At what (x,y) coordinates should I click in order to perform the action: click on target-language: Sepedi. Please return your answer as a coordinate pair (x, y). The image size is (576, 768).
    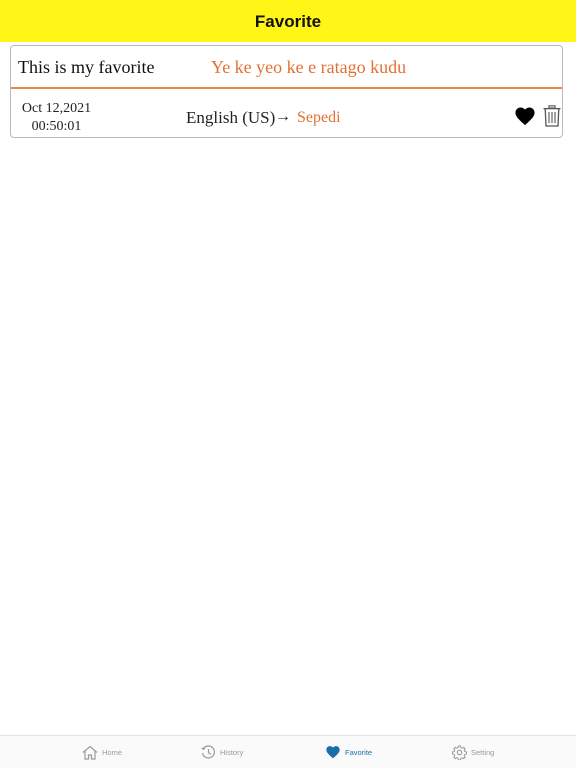
    Looking at the image, I should click on (319, 117).